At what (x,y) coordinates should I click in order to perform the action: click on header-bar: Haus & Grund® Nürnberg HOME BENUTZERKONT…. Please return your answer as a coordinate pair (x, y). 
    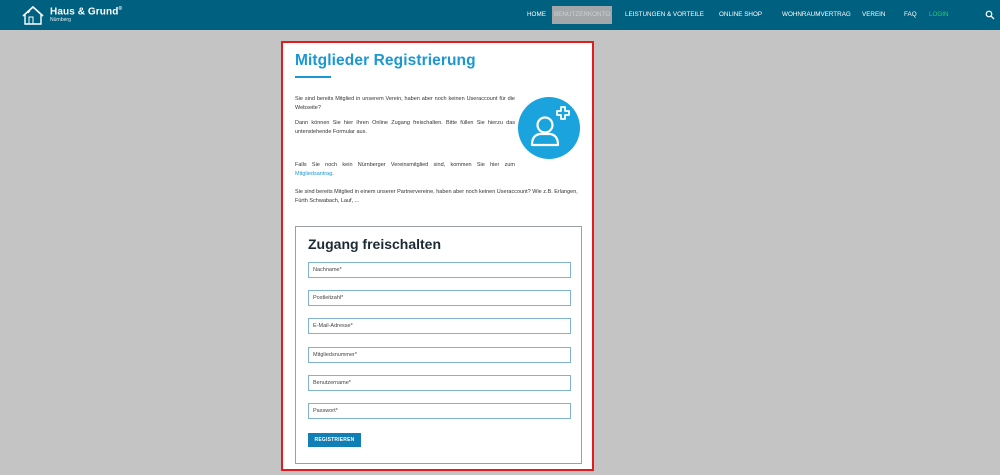
    Looking at the image, I should click on (500, 15).